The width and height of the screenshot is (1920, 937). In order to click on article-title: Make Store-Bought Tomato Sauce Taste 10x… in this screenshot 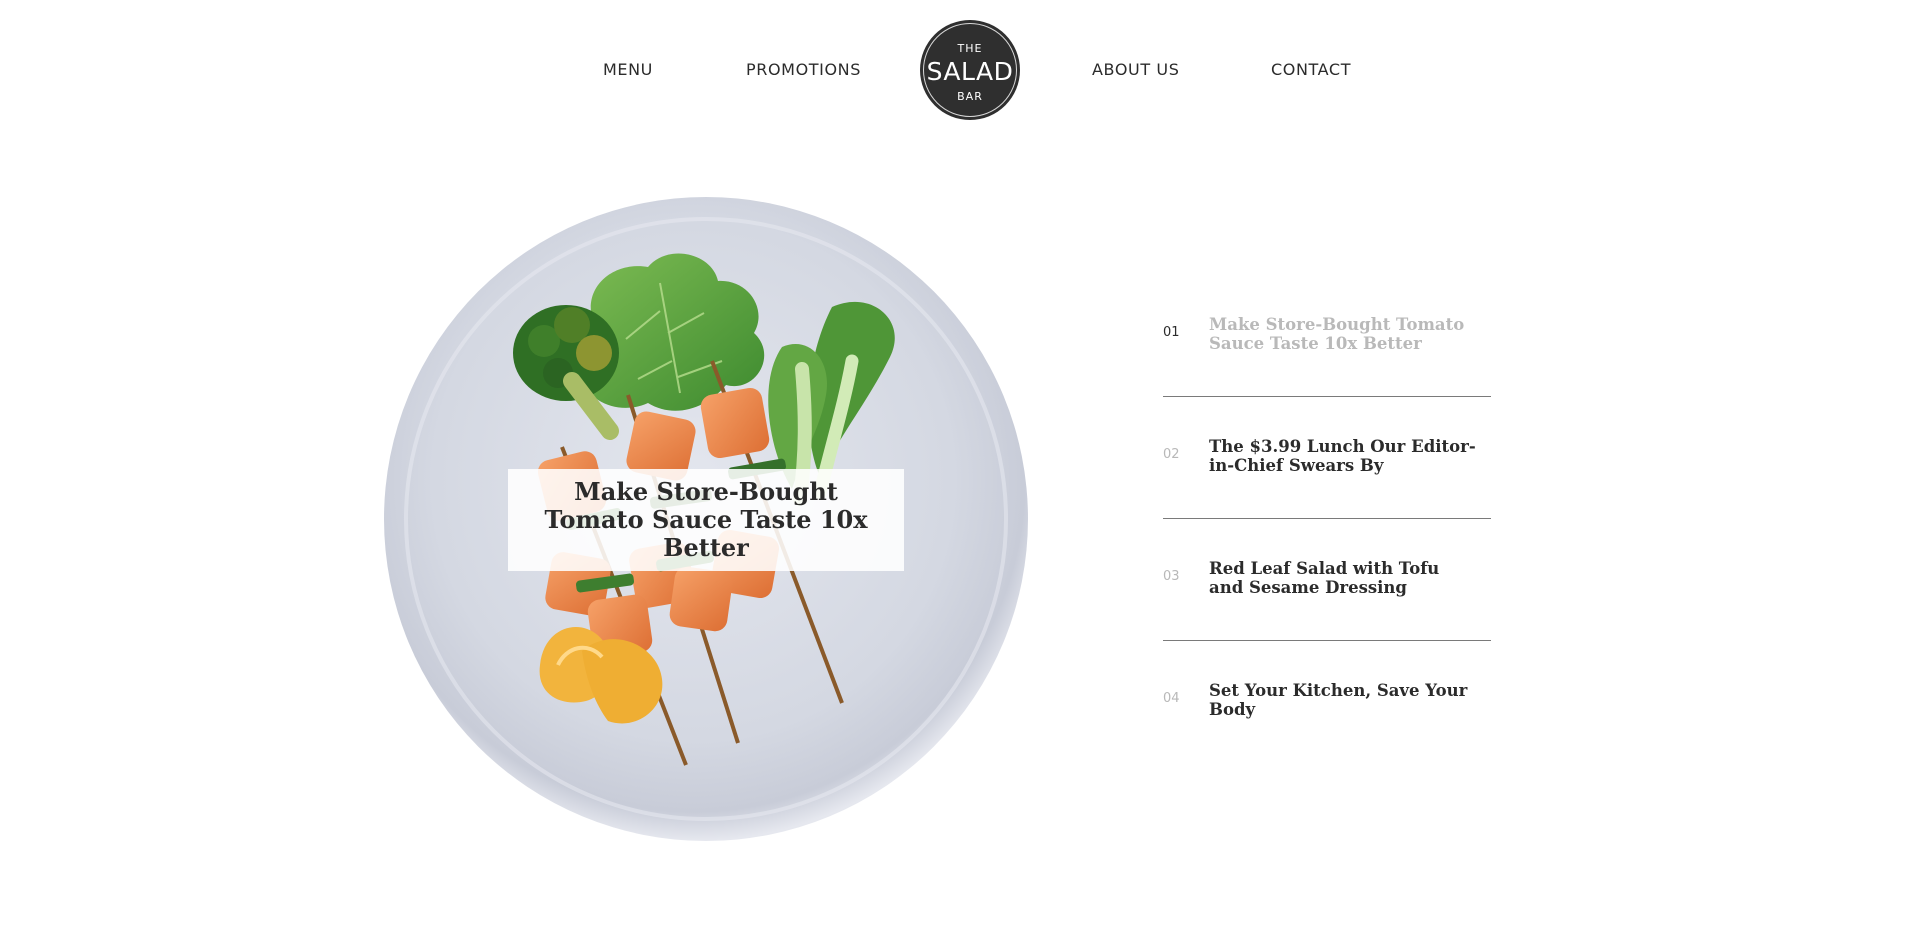, I will do `click(1344, 334)`.